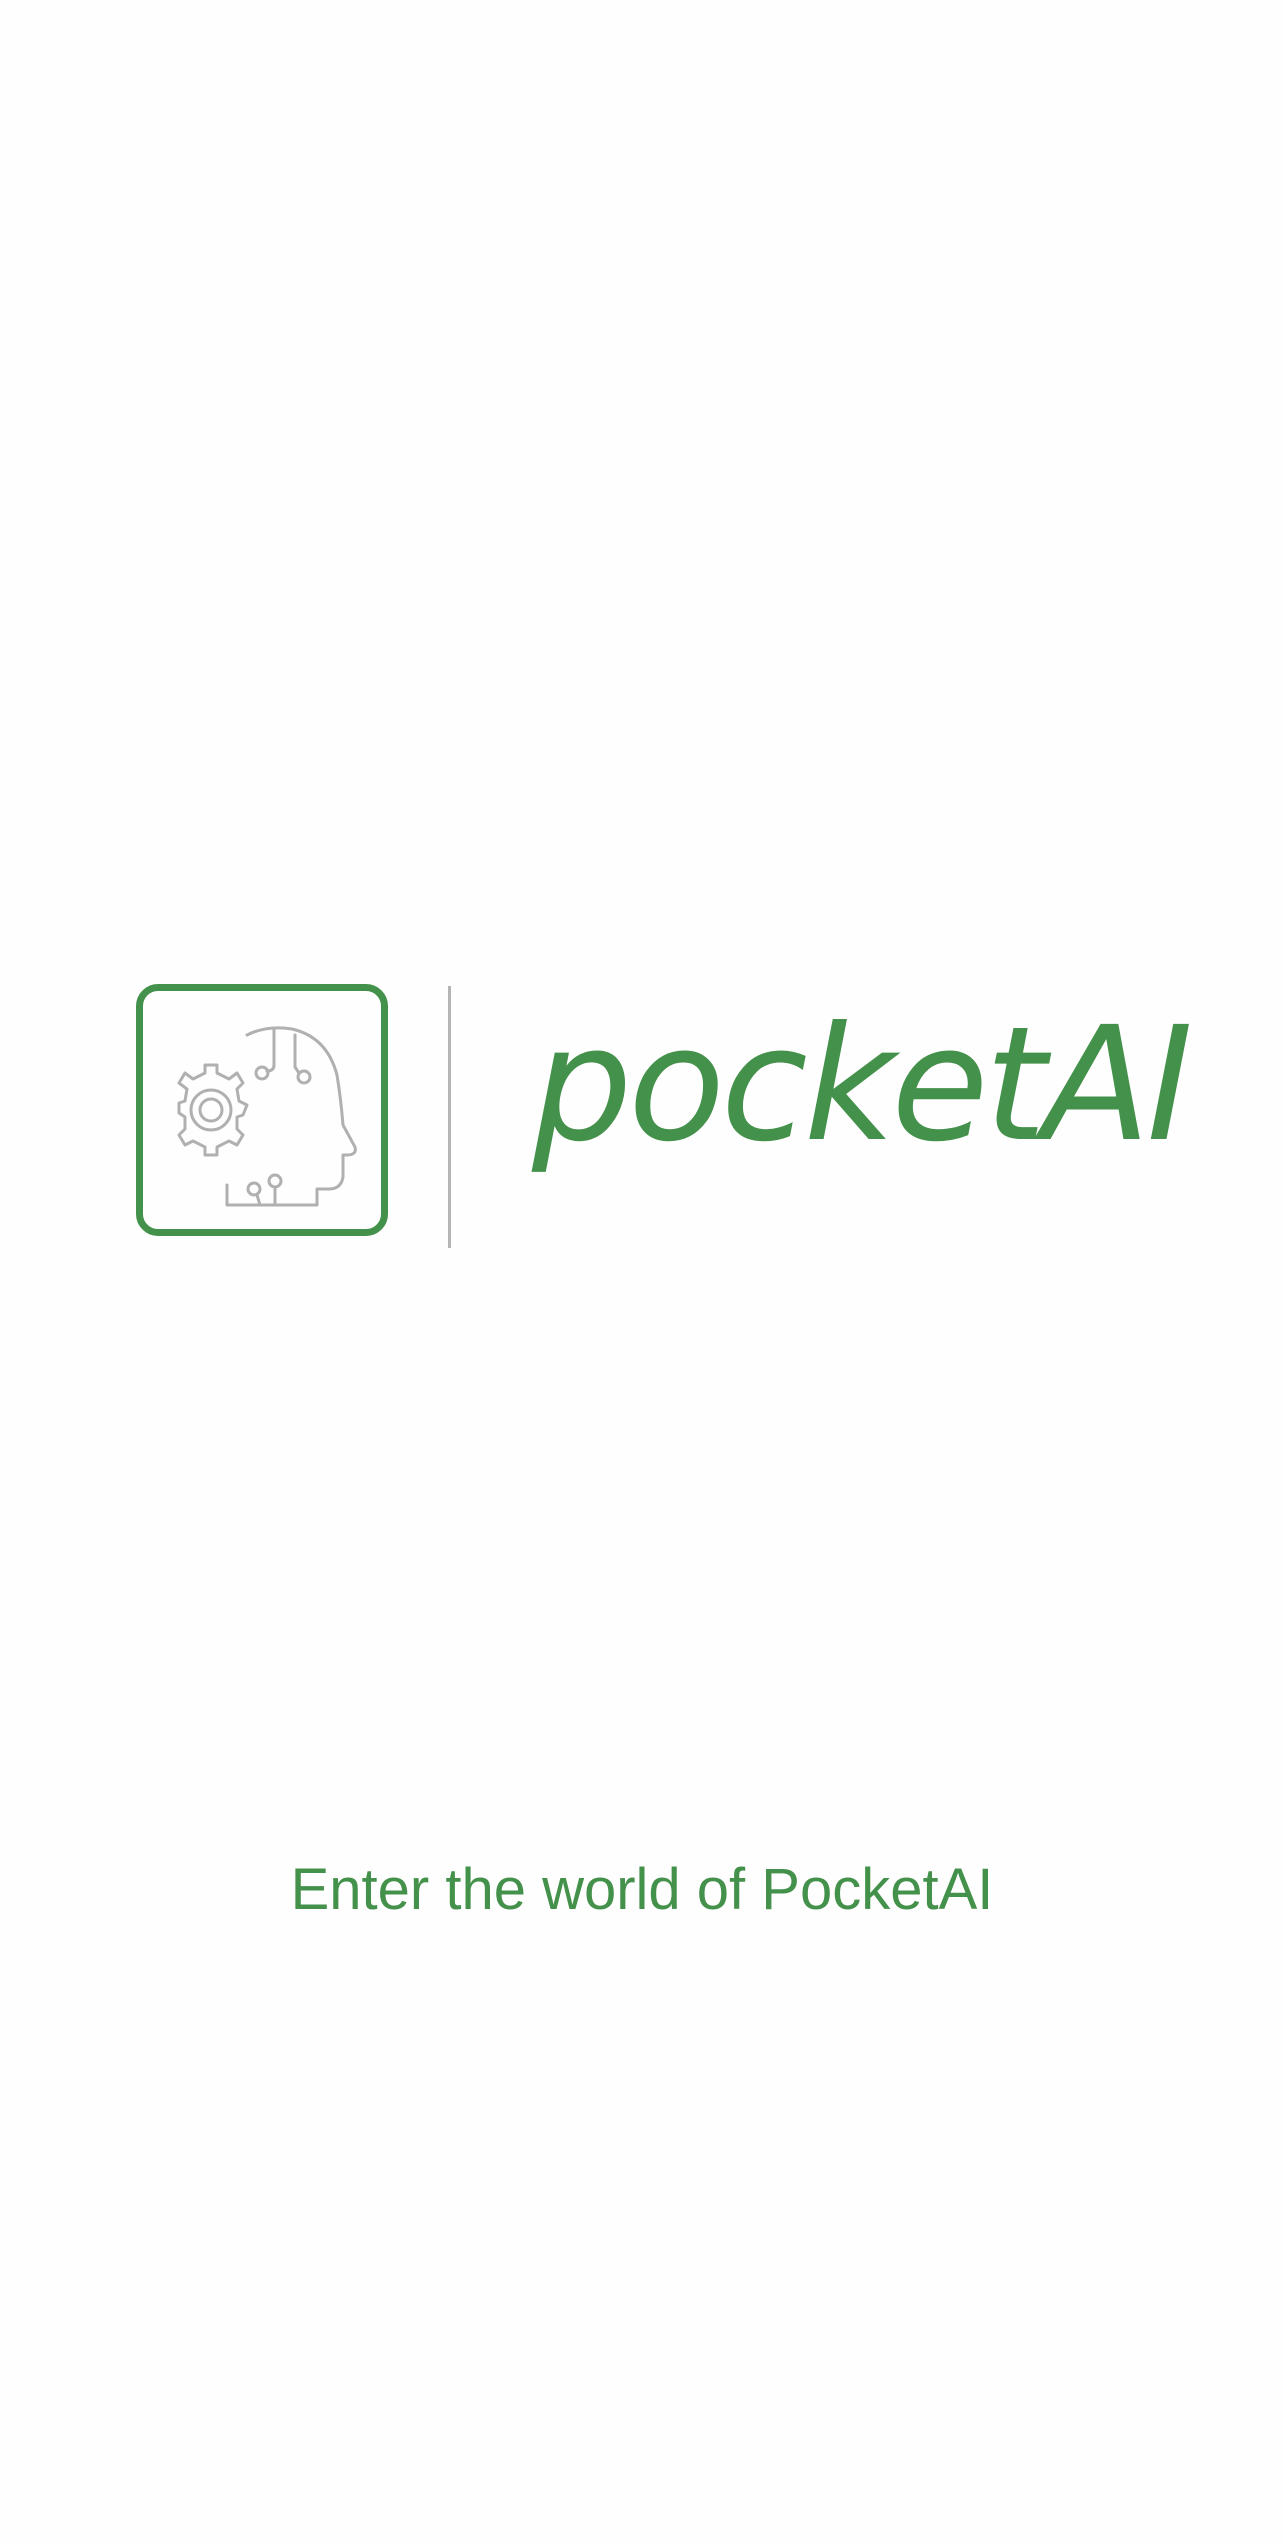  I want to click on ai-head-gear-icon, so click(262, 1110).